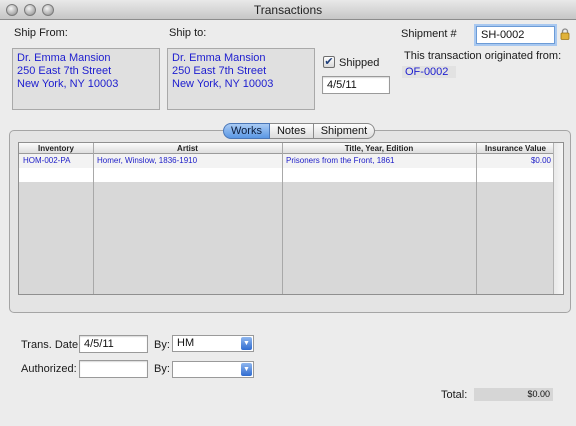  I want to click on by2-select: ▼, so click(213, 369).